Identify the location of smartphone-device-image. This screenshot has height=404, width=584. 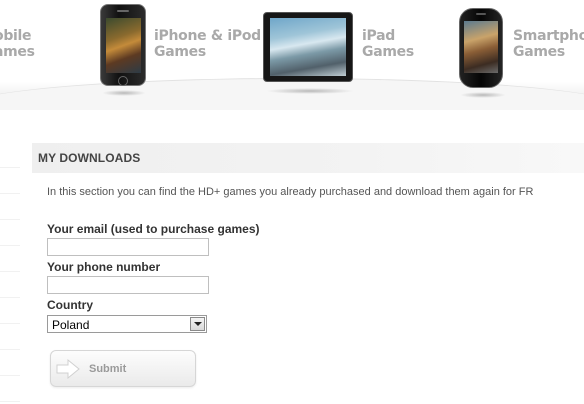
(481, 48).